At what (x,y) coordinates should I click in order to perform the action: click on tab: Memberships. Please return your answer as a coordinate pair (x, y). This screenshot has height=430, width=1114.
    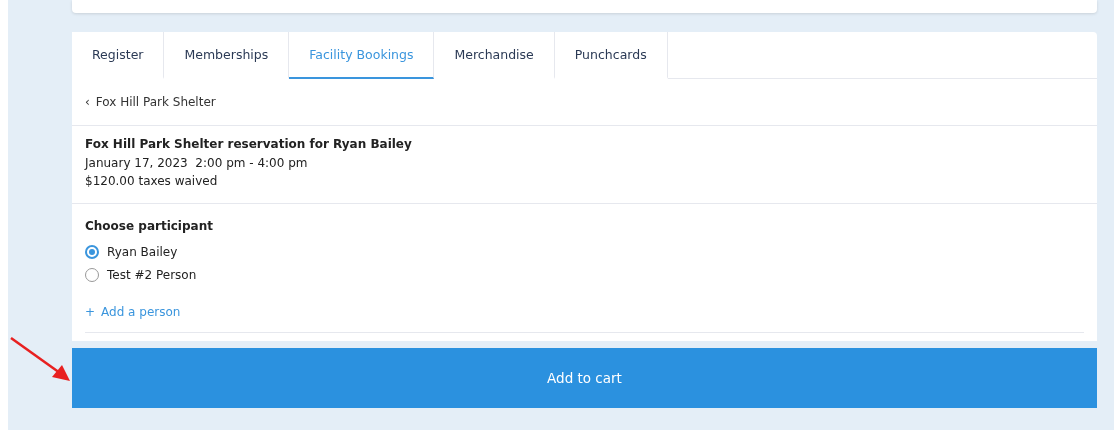
    Looking at the image, I should click on (227, 55).